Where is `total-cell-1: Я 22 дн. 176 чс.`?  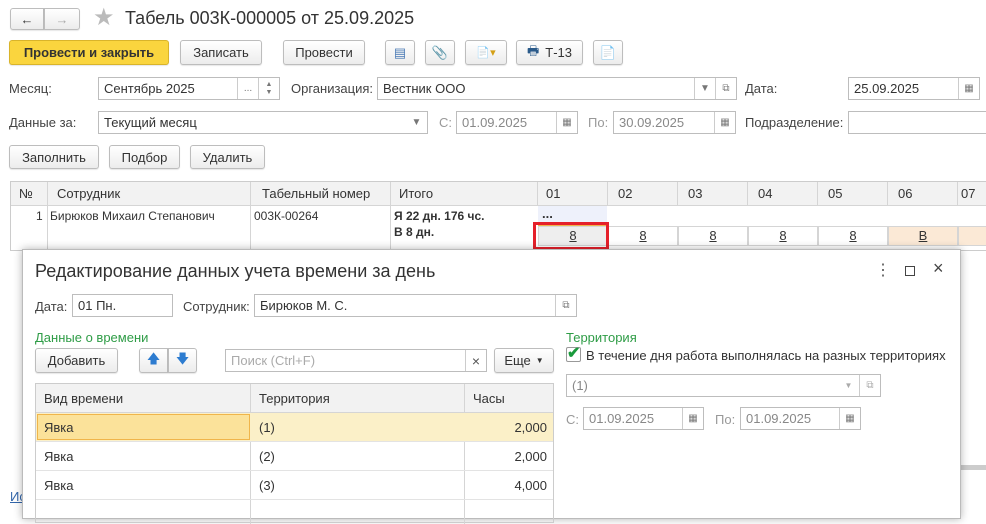 total-cell-1: Я 22 дн. 176 чс. is located at coordinates (439, 216).